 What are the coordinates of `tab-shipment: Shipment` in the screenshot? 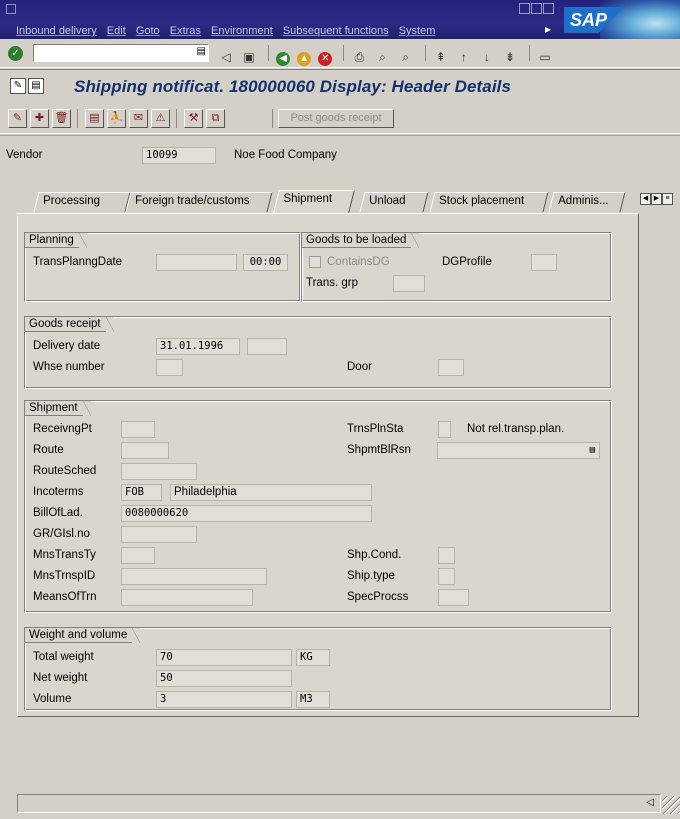 It's located at (314, 201).